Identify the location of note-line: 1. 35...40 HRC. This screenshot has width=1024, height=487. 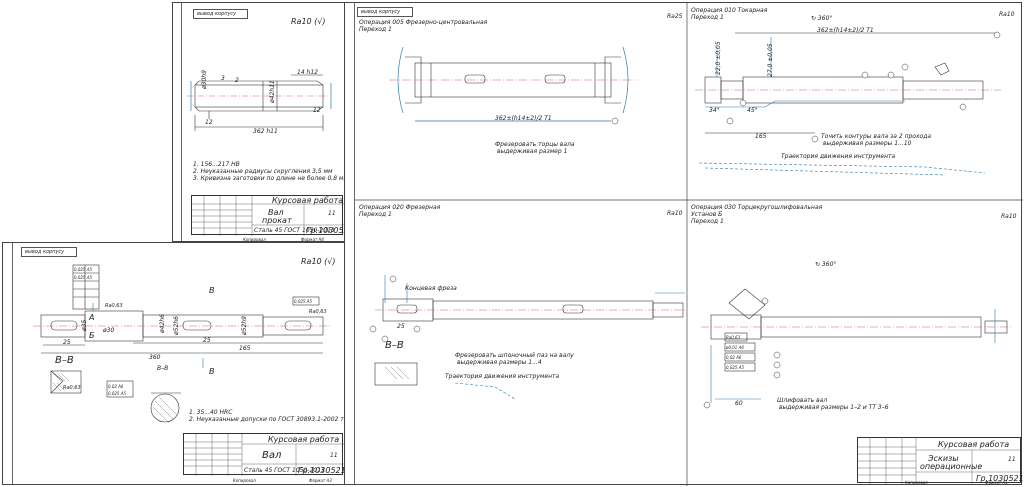
(211, 412).